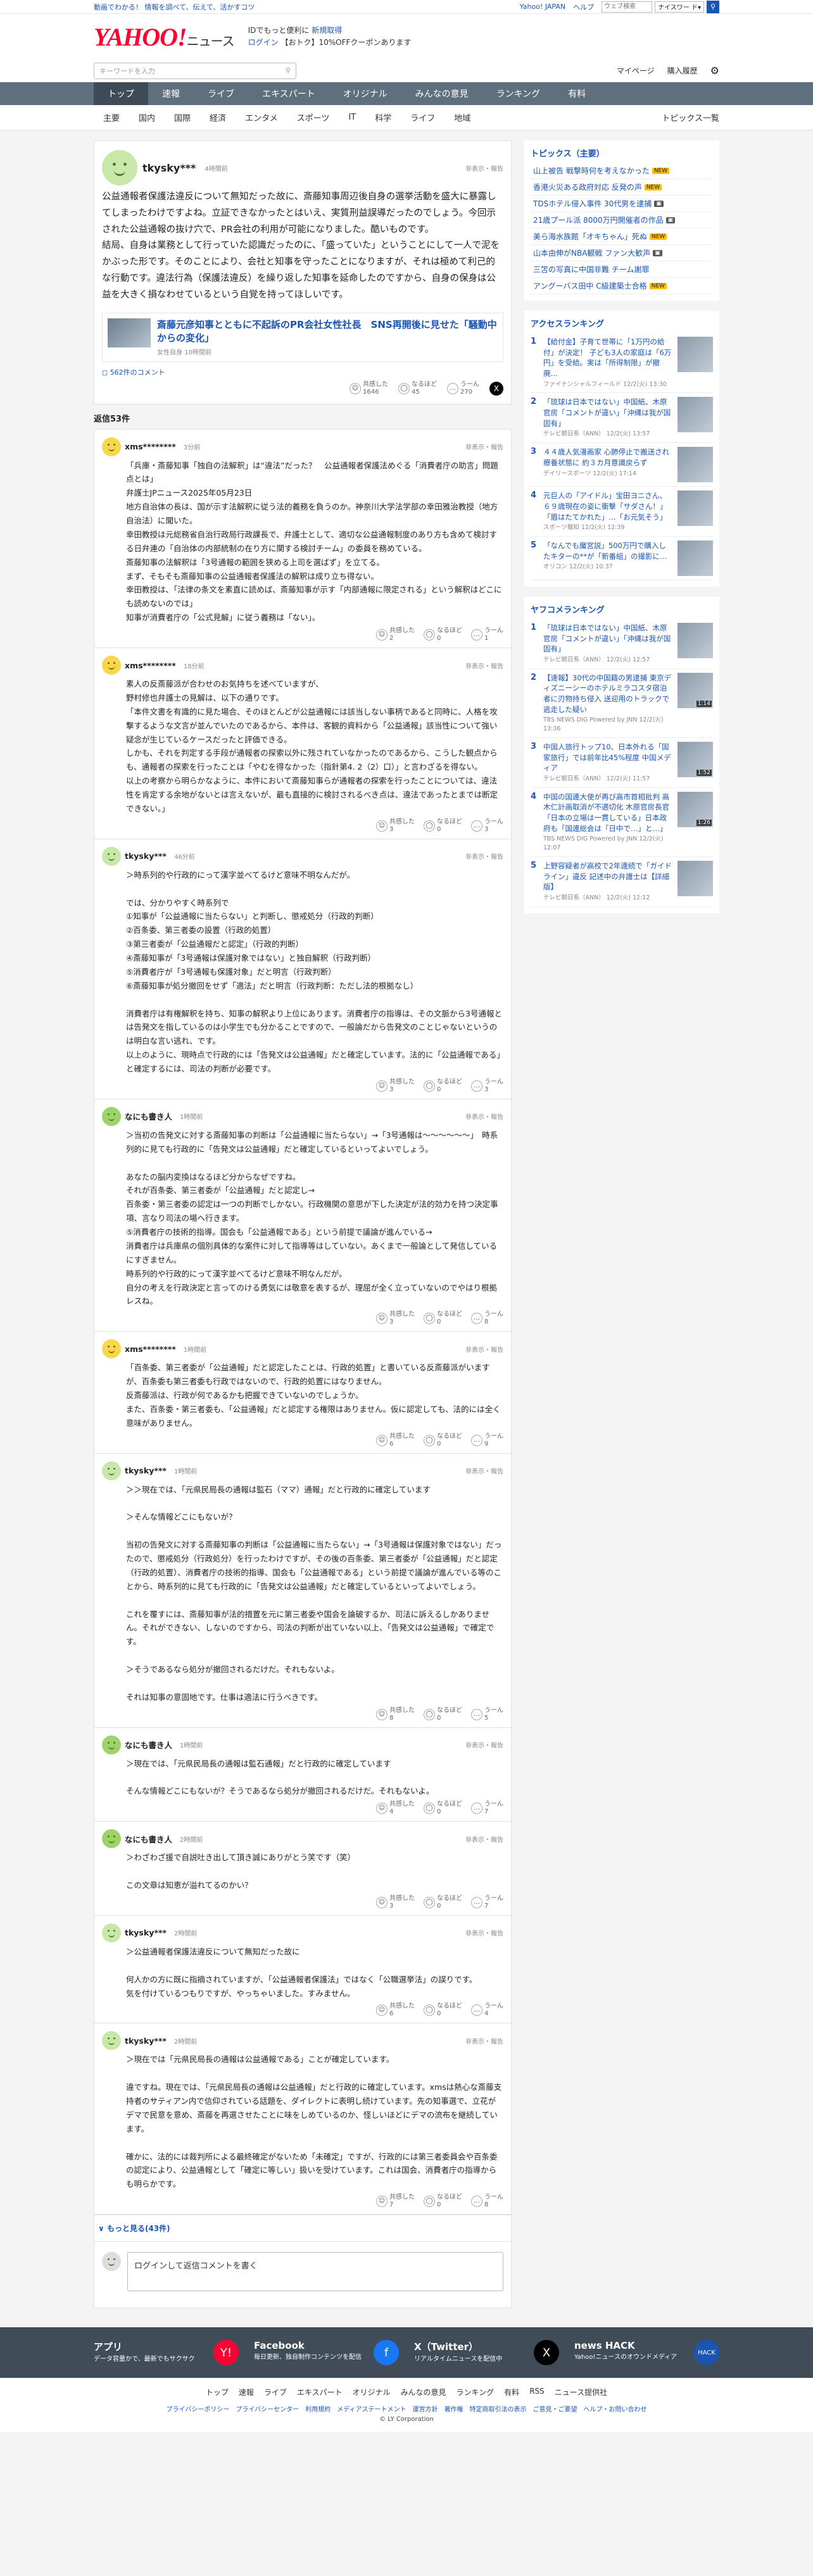 The image size is (813, 2576). Describe the element at coordinates (622, 187) in the screenshot. I see `topic-item: 香港火災ある政府対応 反発の声 NEW` at that location.